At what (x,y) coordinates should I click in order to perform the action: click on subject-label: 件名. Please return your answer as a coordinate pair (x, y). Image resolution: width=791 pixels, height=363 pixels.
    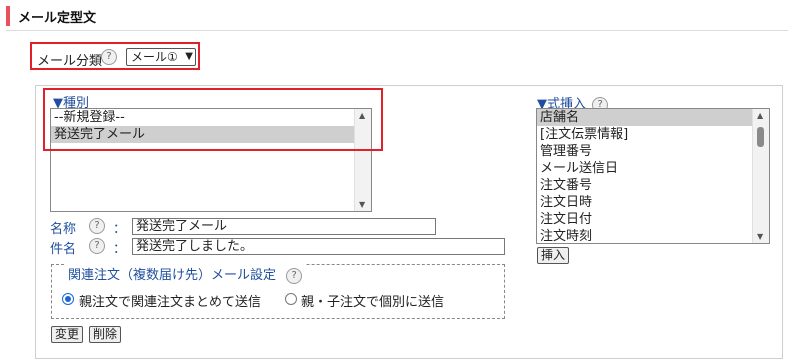
    Looking at the image, I should click on (63, 249).